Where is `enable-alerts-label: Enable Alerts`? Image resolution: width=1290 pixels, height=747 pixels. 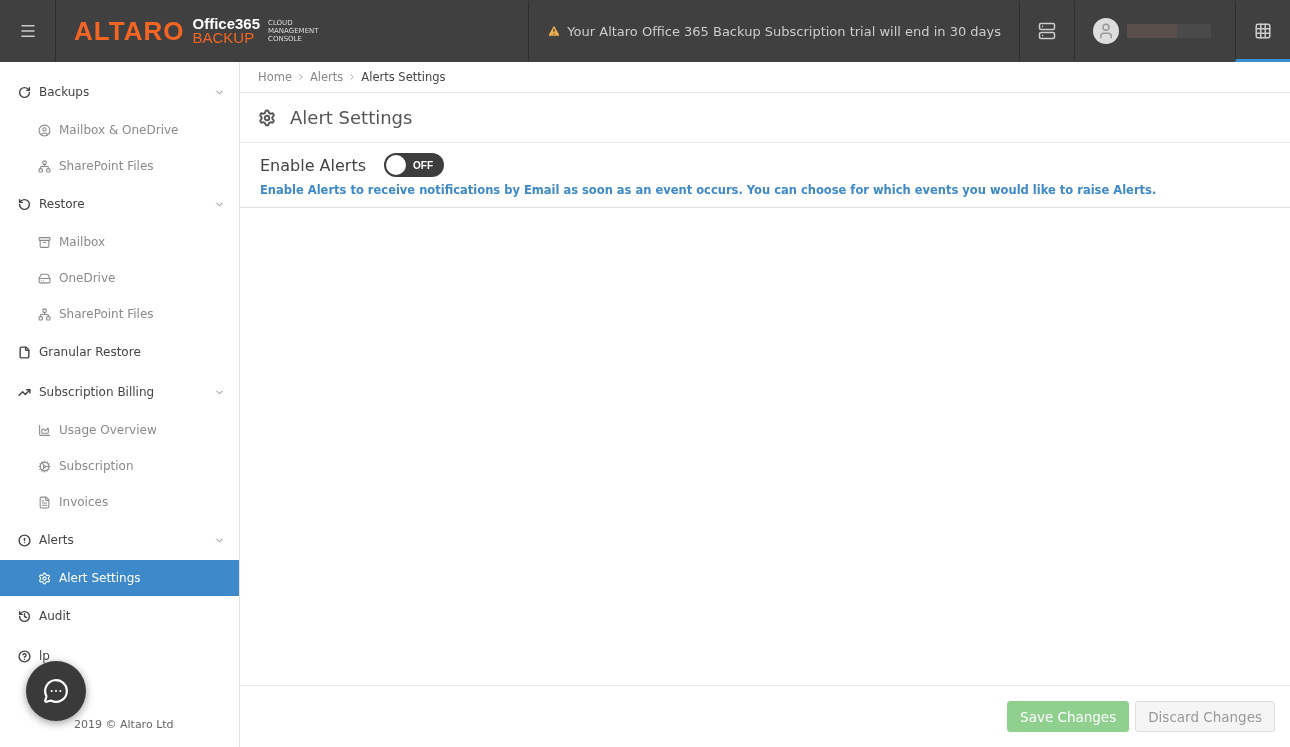
enable-alerts-label: Enable Alerts is located at coordinates (313, 165).